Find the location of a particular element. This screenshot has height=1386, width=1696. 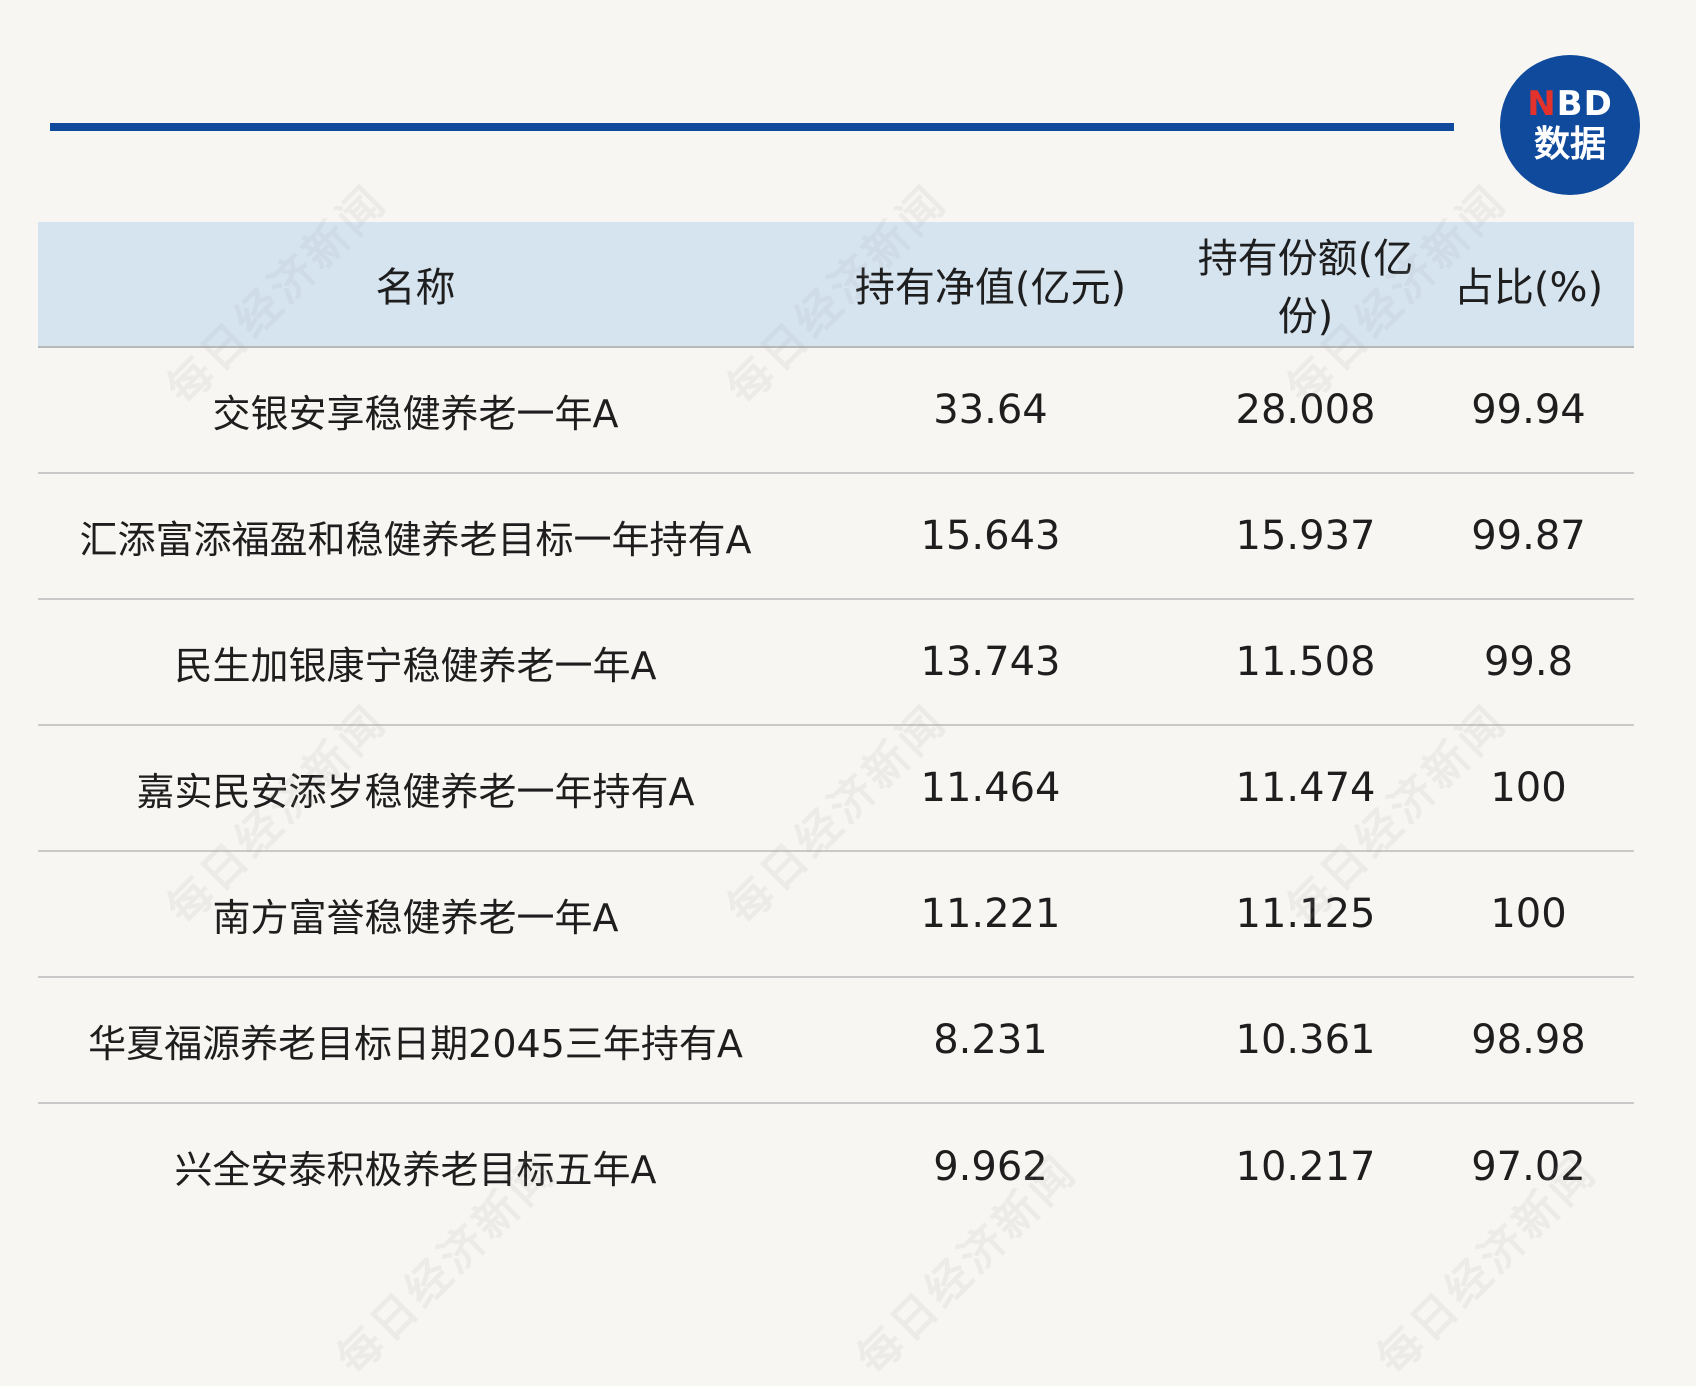

cell-net-value: 33.64 is located at coordinates (990, 410).